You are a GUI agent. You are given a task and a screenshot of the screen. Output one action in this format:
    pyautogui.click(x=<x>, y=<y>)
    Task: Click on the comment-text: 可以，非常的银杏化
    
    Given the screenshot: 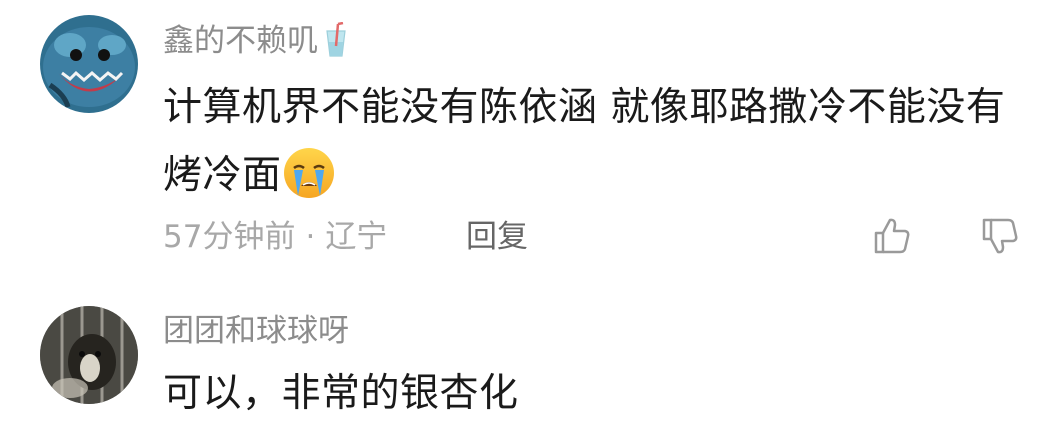 What is the action you would take?
    pyautogui.click(x=341, y=393)
    